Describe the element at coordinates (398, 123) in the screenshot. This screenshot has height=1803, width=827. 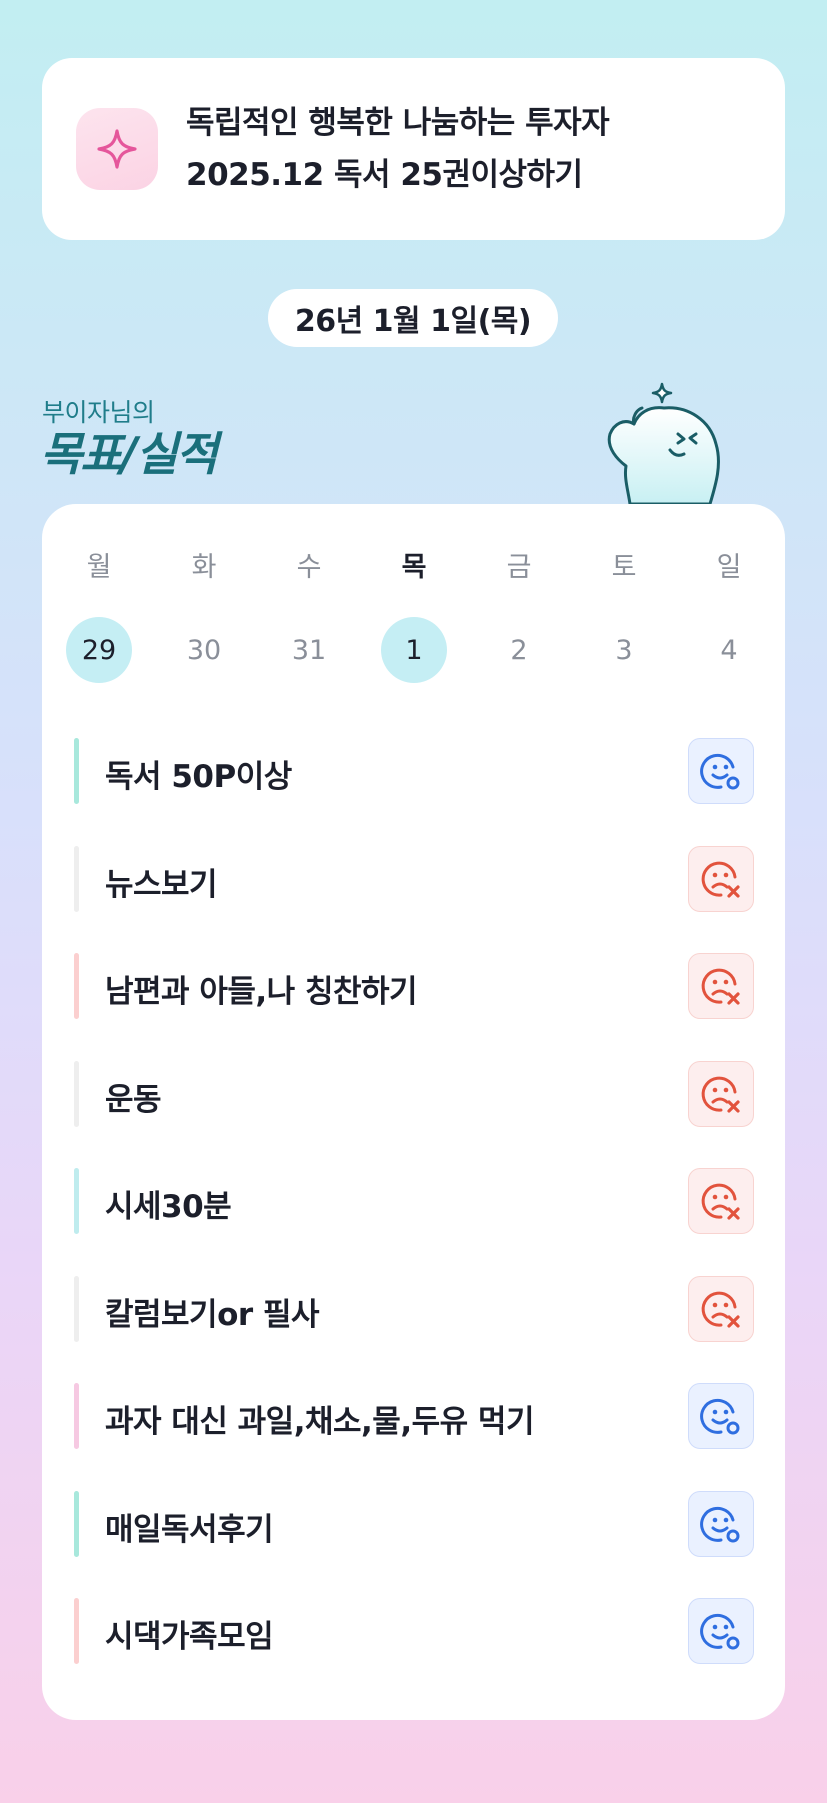
I see `vision-line-1: 독립적인 행복한 나눔하는 투자자` at that location.